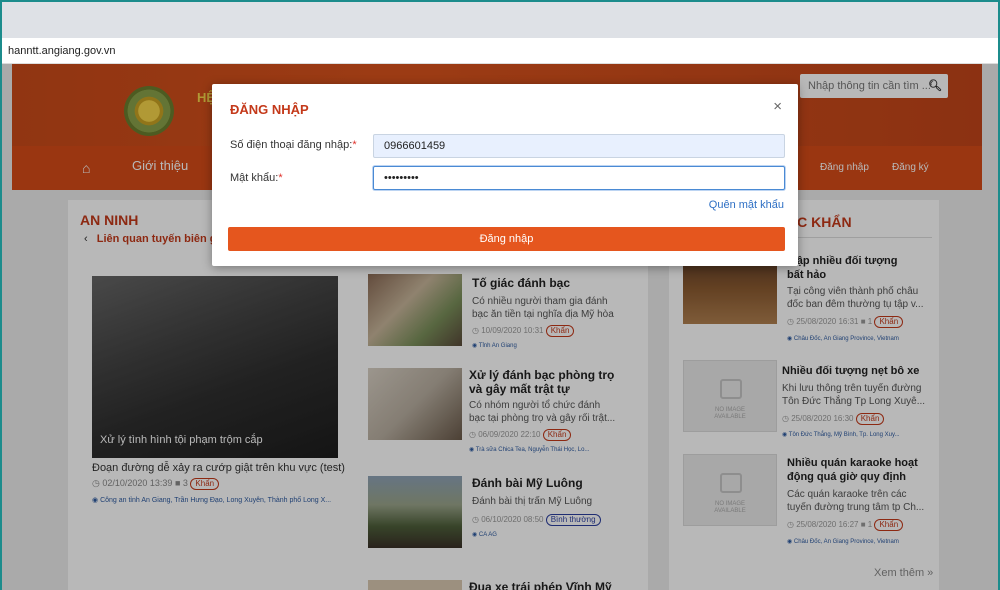 The width and height of the screenshot is (1000, 590). I want to click on address-bar: hanntt.angiang.gov.vn, so click(500, 51).